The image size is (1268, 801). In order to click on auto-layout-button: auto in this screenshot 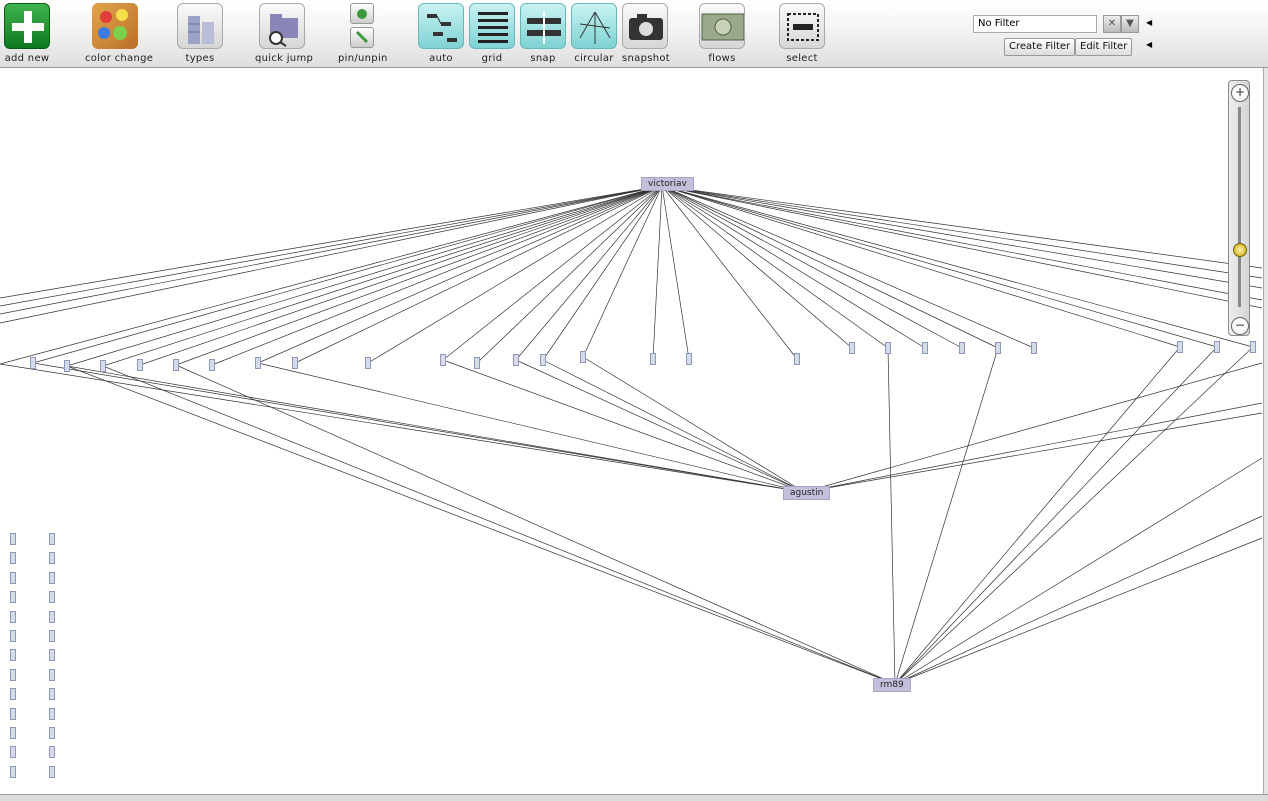, I will do `click(441, 33)`.